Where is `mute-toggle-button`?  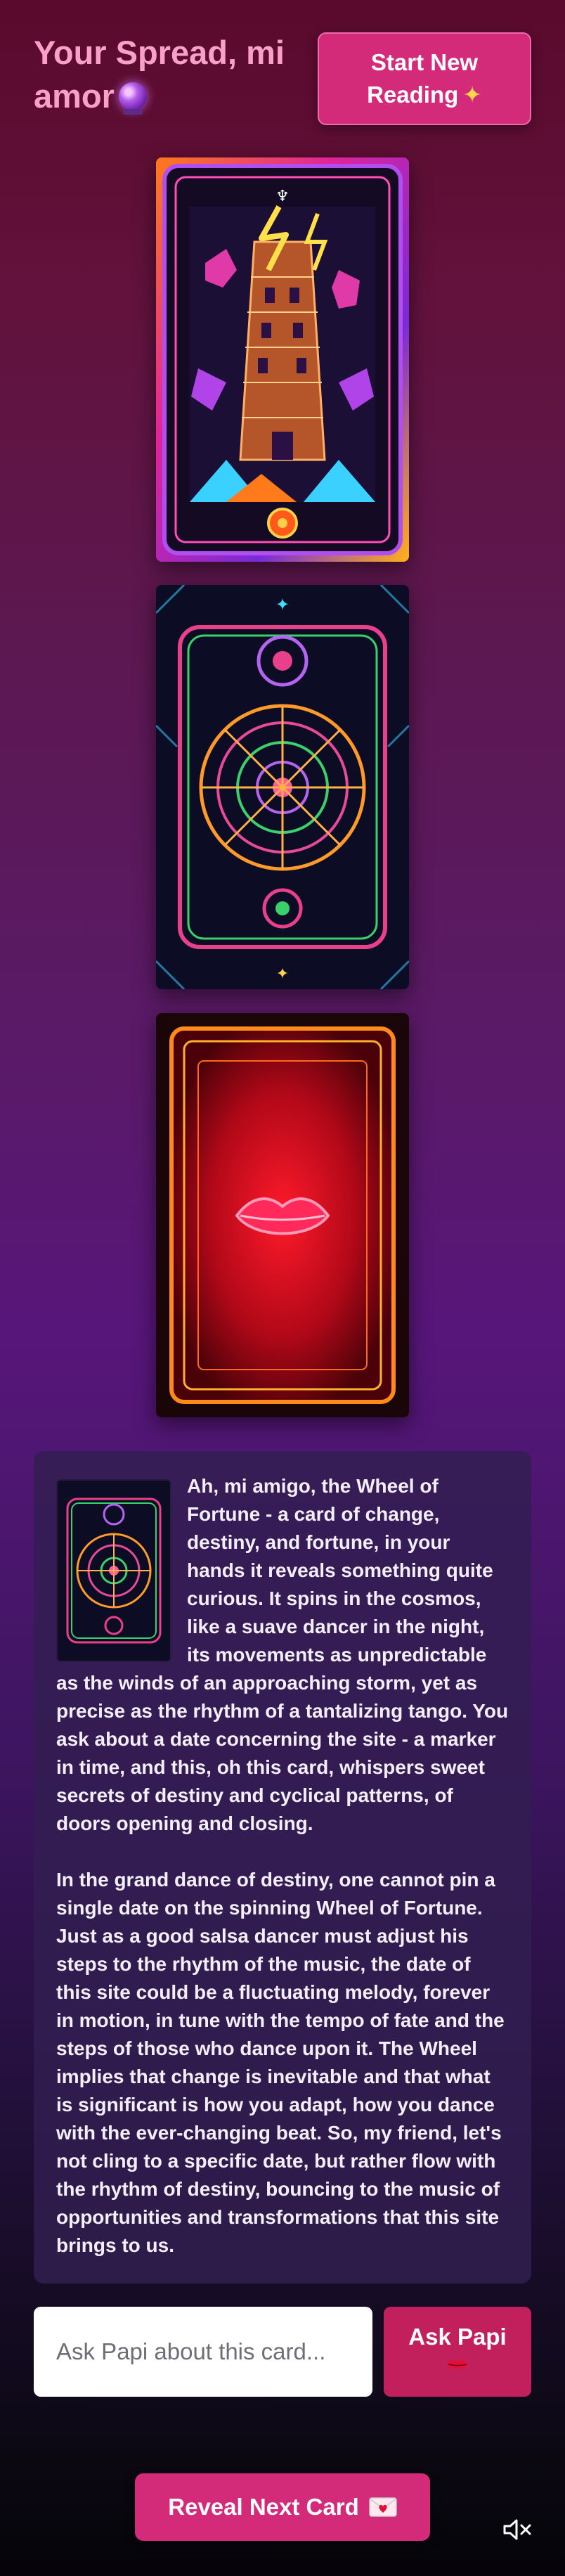
mute-toggle-button is located at coordinates (517, 2529).